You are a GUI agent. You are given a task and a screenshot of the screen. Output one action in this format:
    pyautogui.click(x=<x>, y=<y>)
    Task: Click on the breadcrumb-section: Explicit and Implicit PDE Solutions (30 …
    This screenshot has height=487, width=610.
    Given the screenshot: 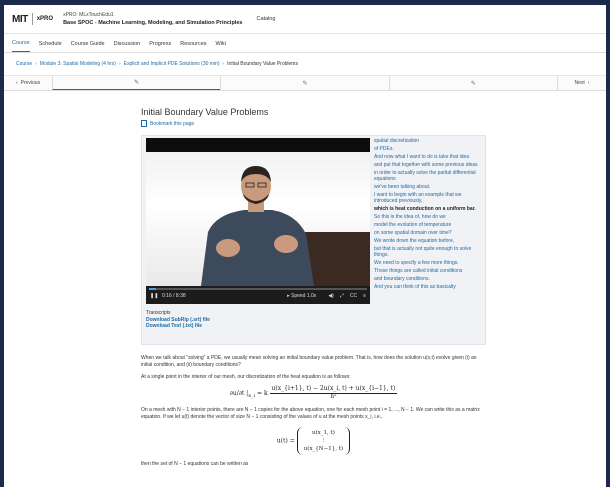 What is the action you would take?
    pyautogui.click(x=172, y=64)
    